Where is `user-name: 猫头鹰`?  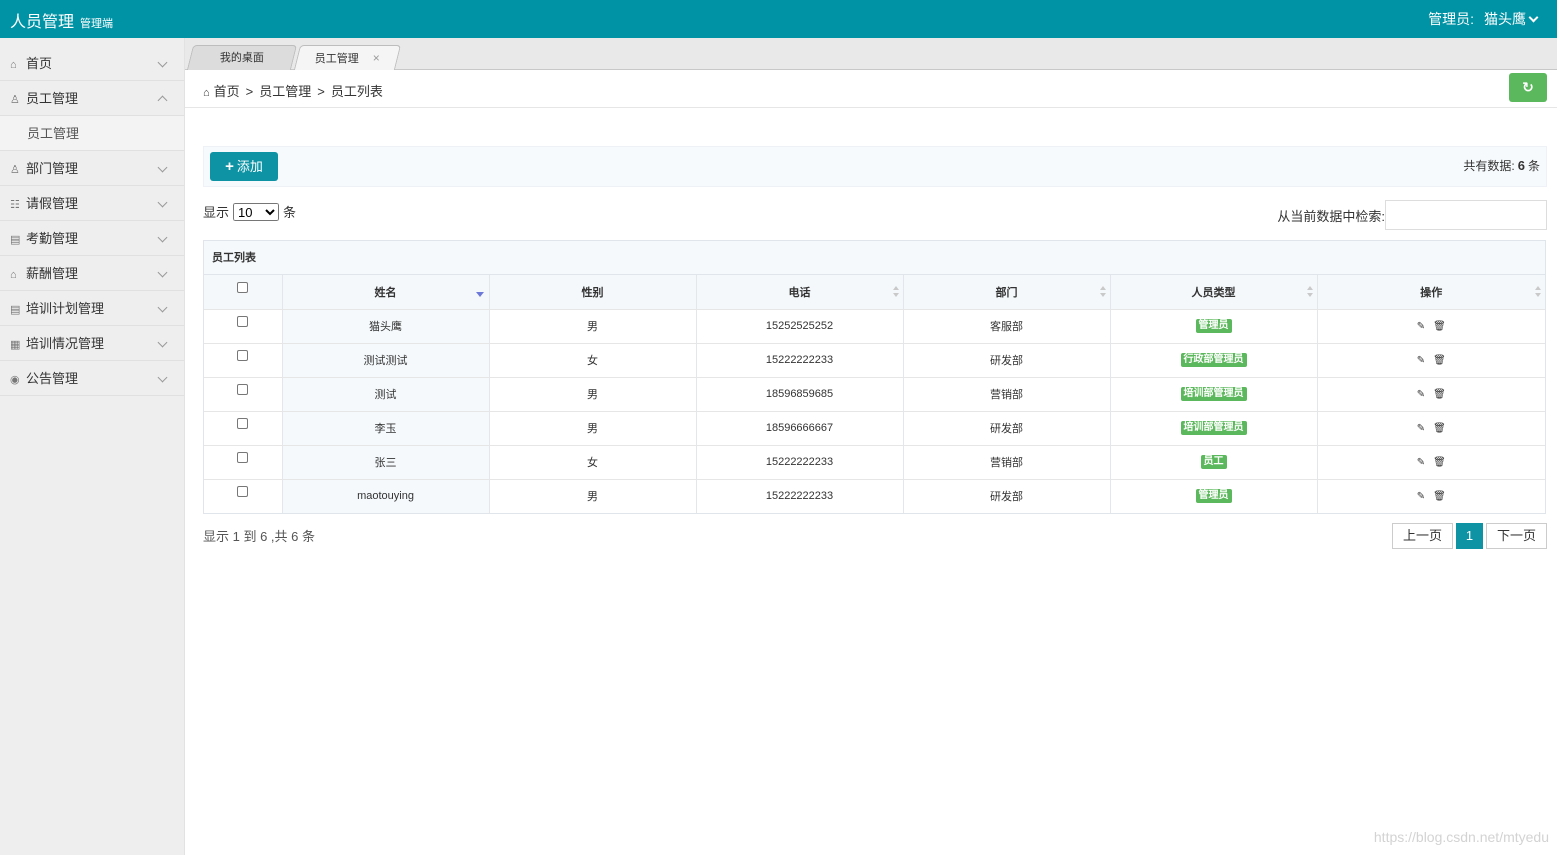
user-name: 猫头鹰 is located at coordinates (1505, 19).